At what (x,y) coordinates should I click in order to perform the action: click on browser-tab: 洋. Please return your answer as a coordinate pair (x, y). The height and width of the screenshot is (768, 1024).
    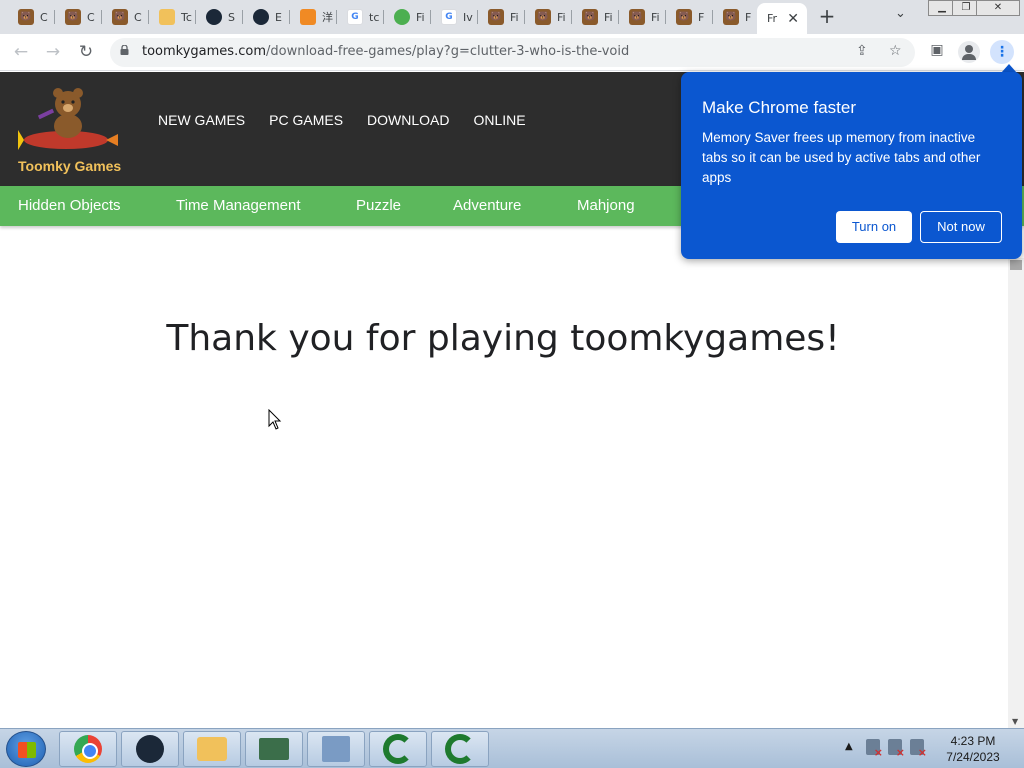
    Looking at the image, I should click on (313, 17).